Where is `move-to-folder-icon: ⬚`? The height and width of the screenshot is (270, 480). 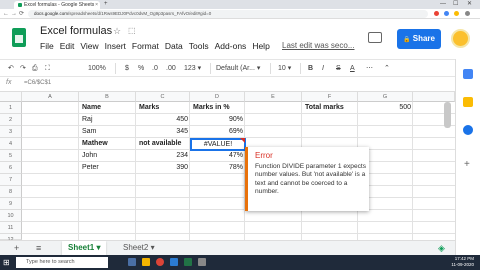 move-to-folder-icon: ⬚ is located at coordinates (132, 30).